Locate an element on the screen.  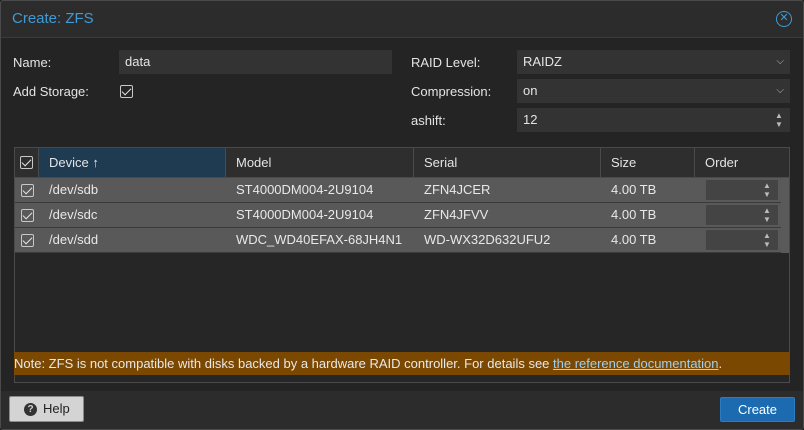
add-storage-label: Add Storage: is located at coordinates (51, 91).